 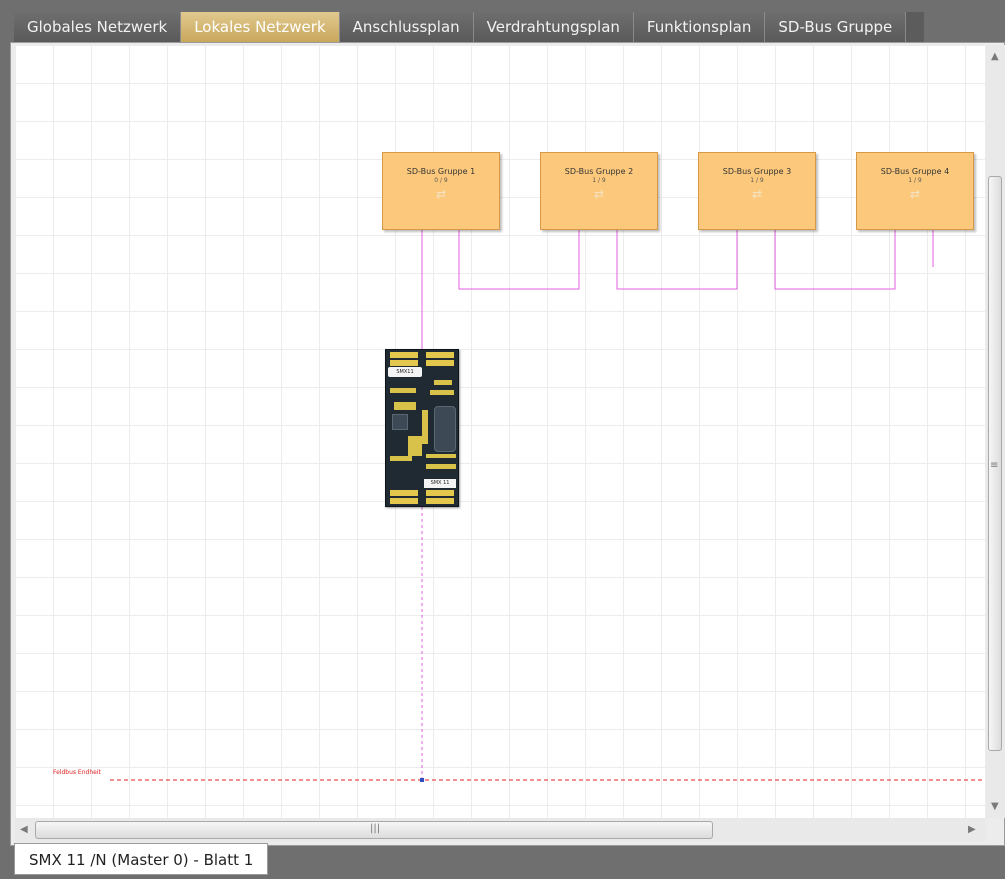 I want to click on grip-icon: ≡, so click(x=994, y=465).